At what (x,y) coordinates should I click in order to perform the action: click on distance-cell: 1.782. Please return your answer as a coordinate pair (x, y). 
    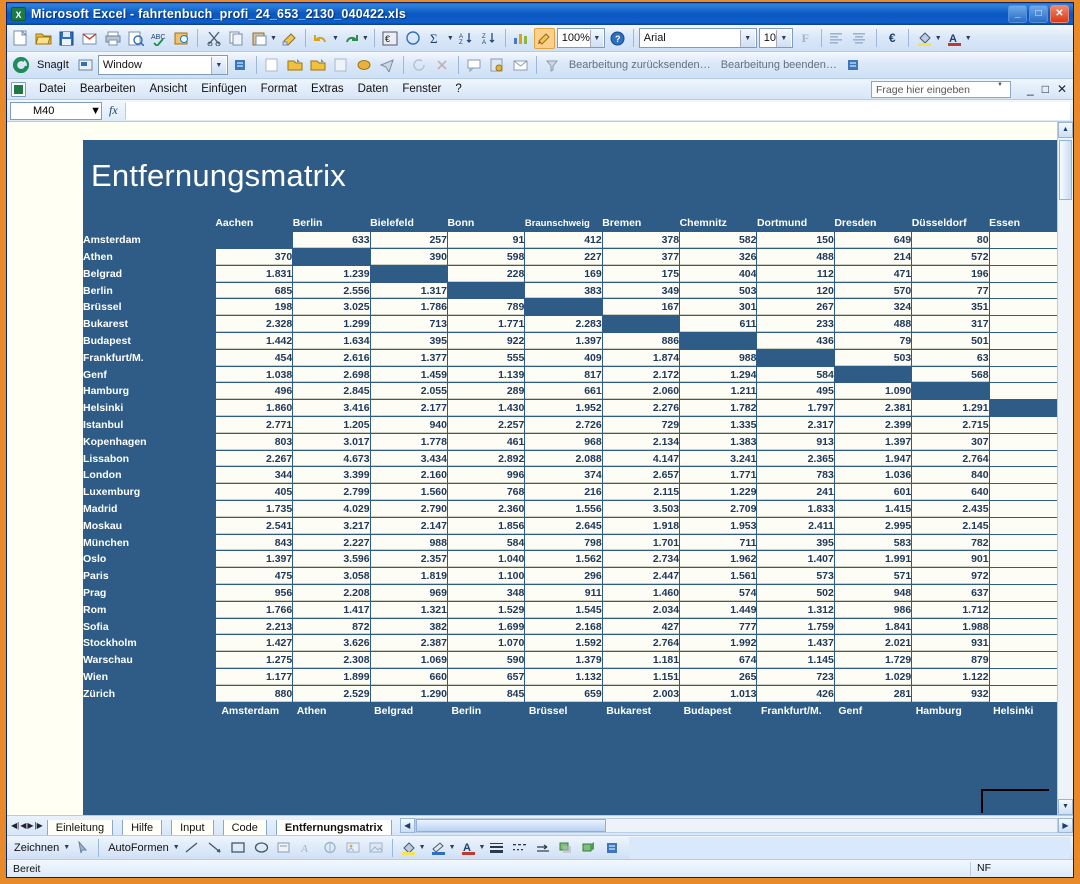
    Looking at the image, I should click on (718, 408).